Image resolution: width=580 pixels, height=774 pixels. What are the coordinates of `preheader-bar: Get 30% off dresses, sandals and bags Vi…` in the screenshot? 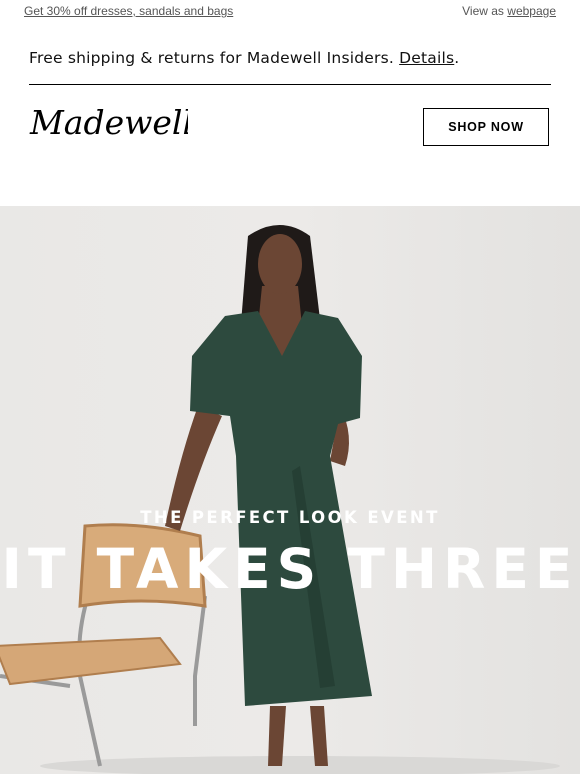 It's located at (290, 12).